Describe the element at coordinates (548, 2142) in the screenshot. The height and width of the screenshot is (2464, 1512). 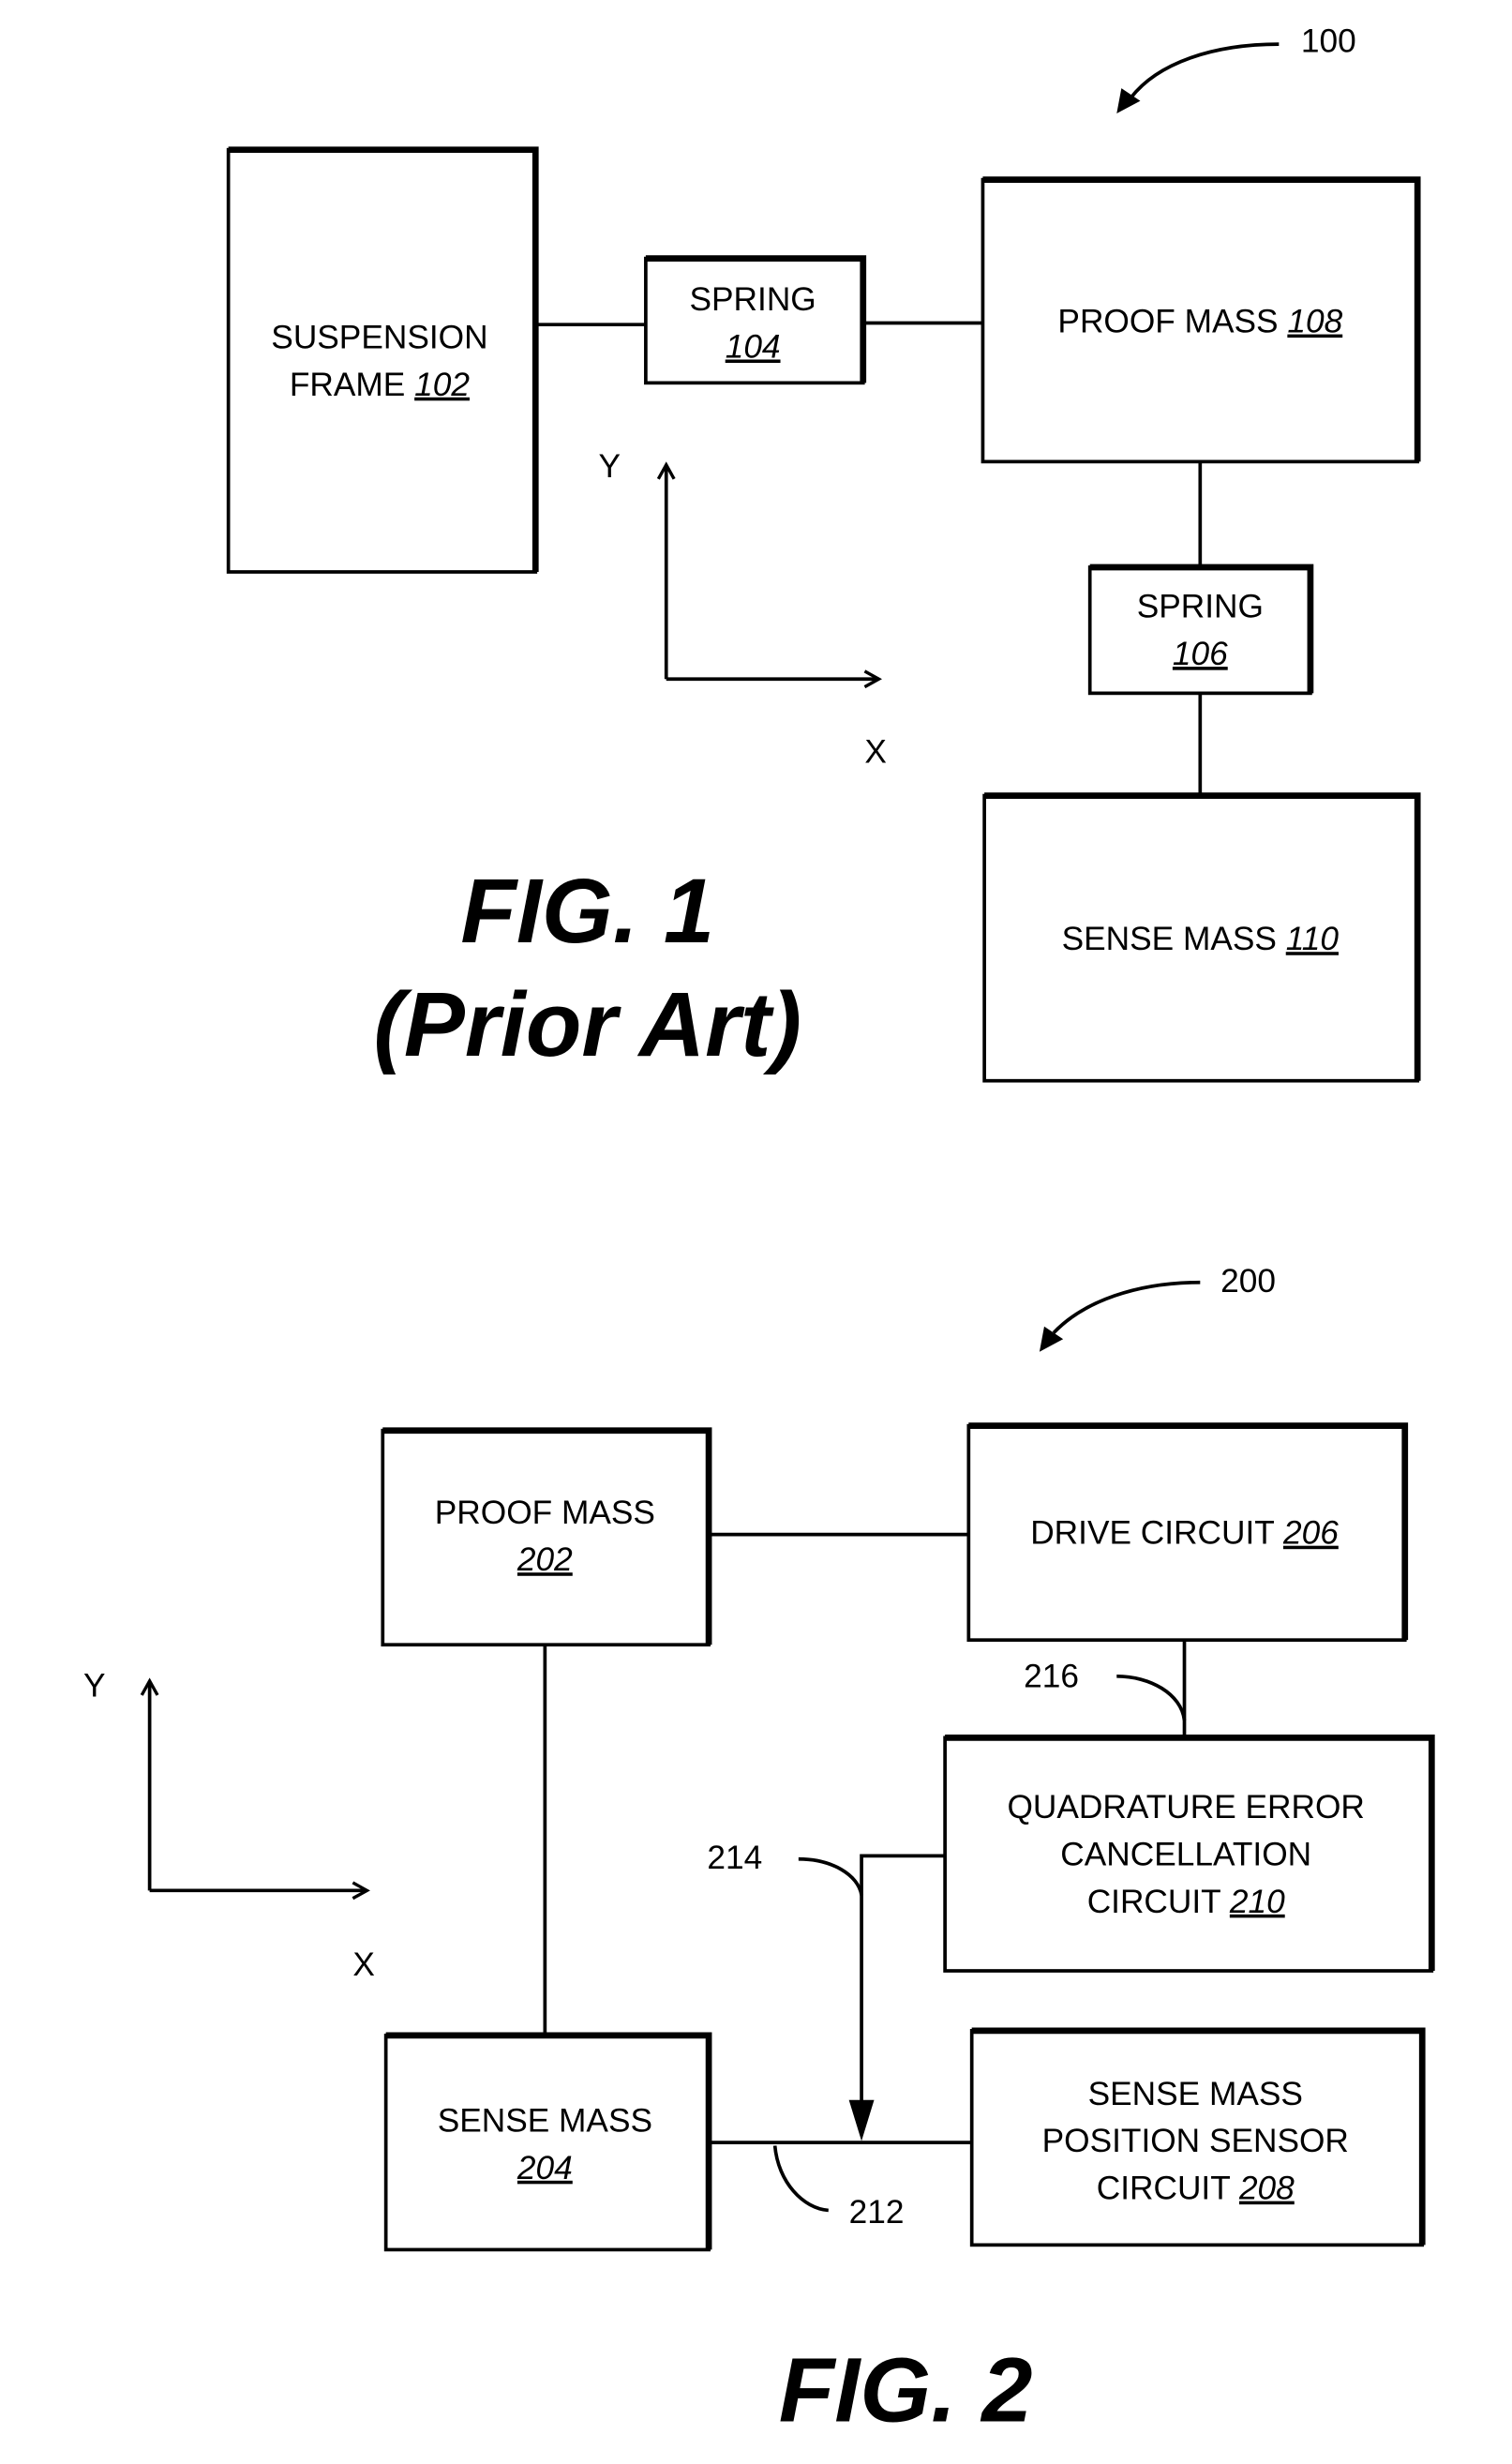
I see `block-sense-mass-204: SENSE MASS 204` at that location.